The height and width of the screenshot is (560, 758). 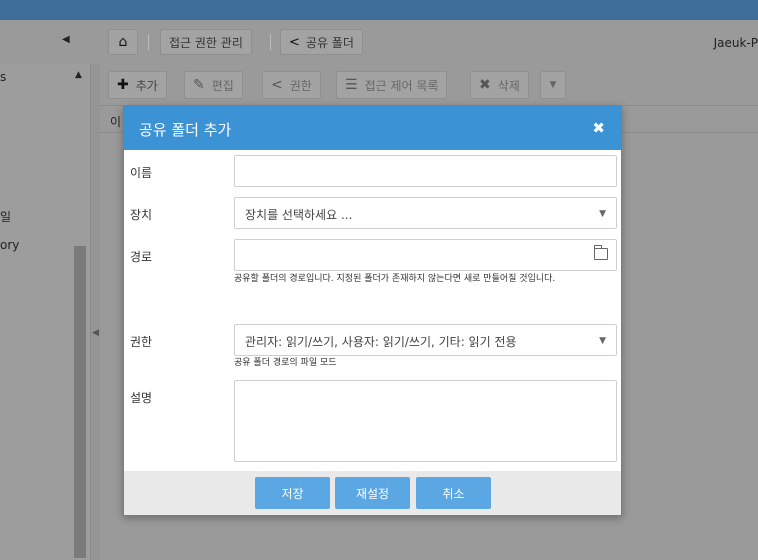 What do you see at coordinates (5, 216) in the screenshot?
I see `left-panel-item: 일` at bounding box center [5, 216].